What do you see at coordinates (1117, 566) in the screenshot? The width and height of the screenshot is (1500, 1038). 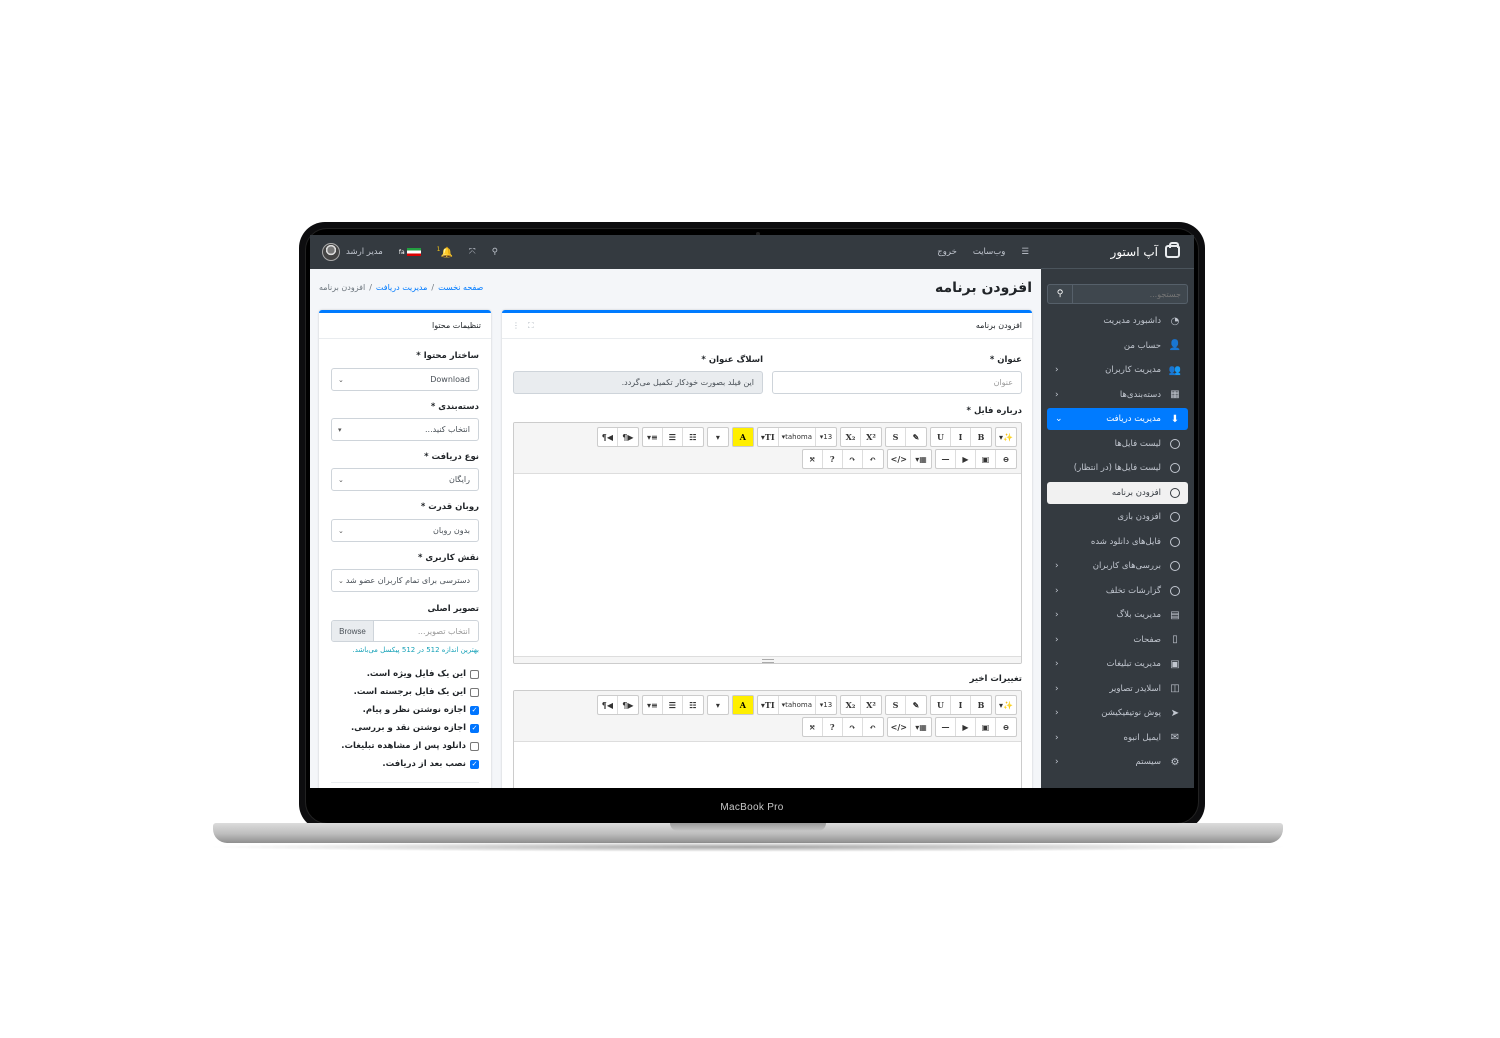 I see `sidebar-item: بررسی‌های کاربران ‹` at bounding box center [1117, 566].